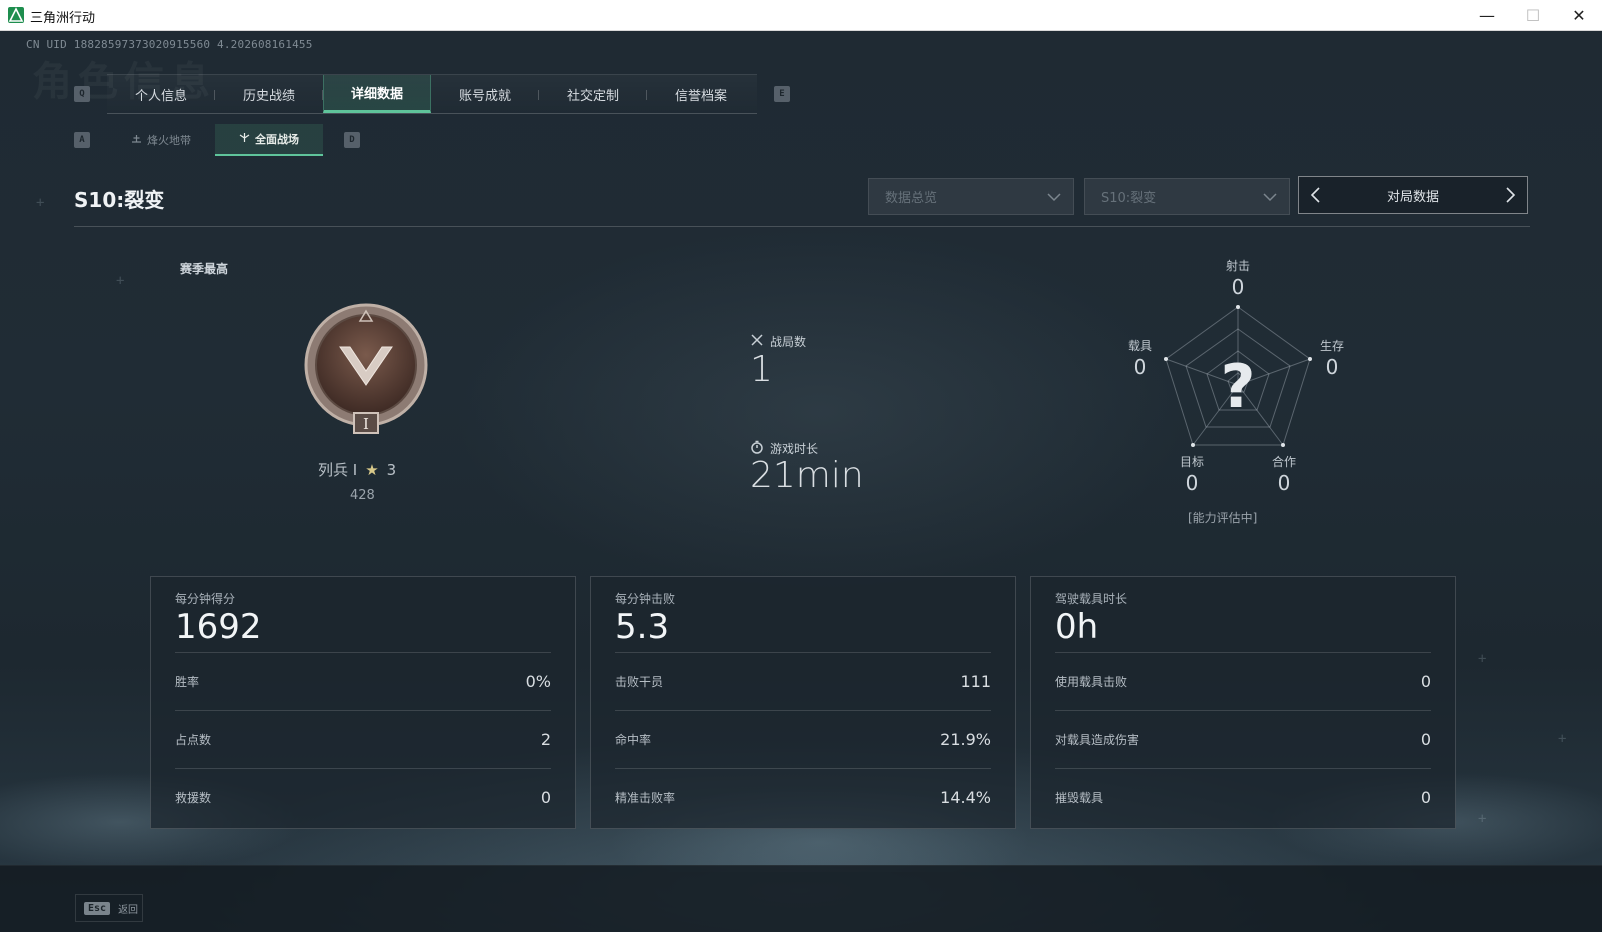  I want to click on chevron-left-icon, so click(1316, 195).